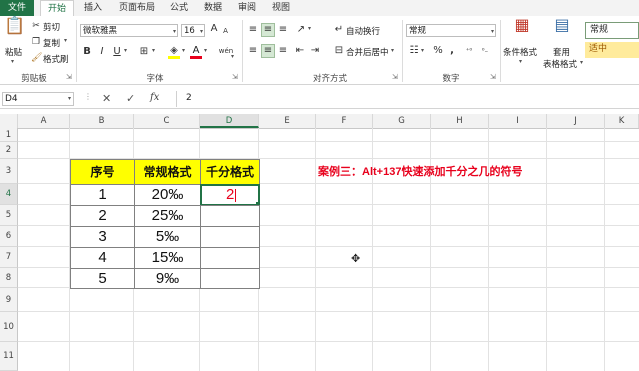  What do you see at coordinates (268, 51) in the screenshot?
I see `align-center-icon: ≡` at bounding box center [268, 51].